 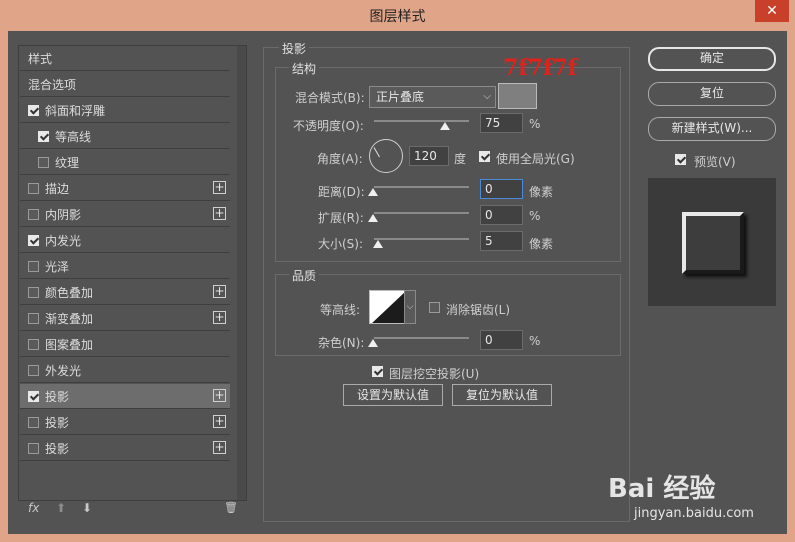 What do you see at coordinates (125, 136) in the screenshot?
I see `style-list-item: 等高线` at bounding box center [125, 136].